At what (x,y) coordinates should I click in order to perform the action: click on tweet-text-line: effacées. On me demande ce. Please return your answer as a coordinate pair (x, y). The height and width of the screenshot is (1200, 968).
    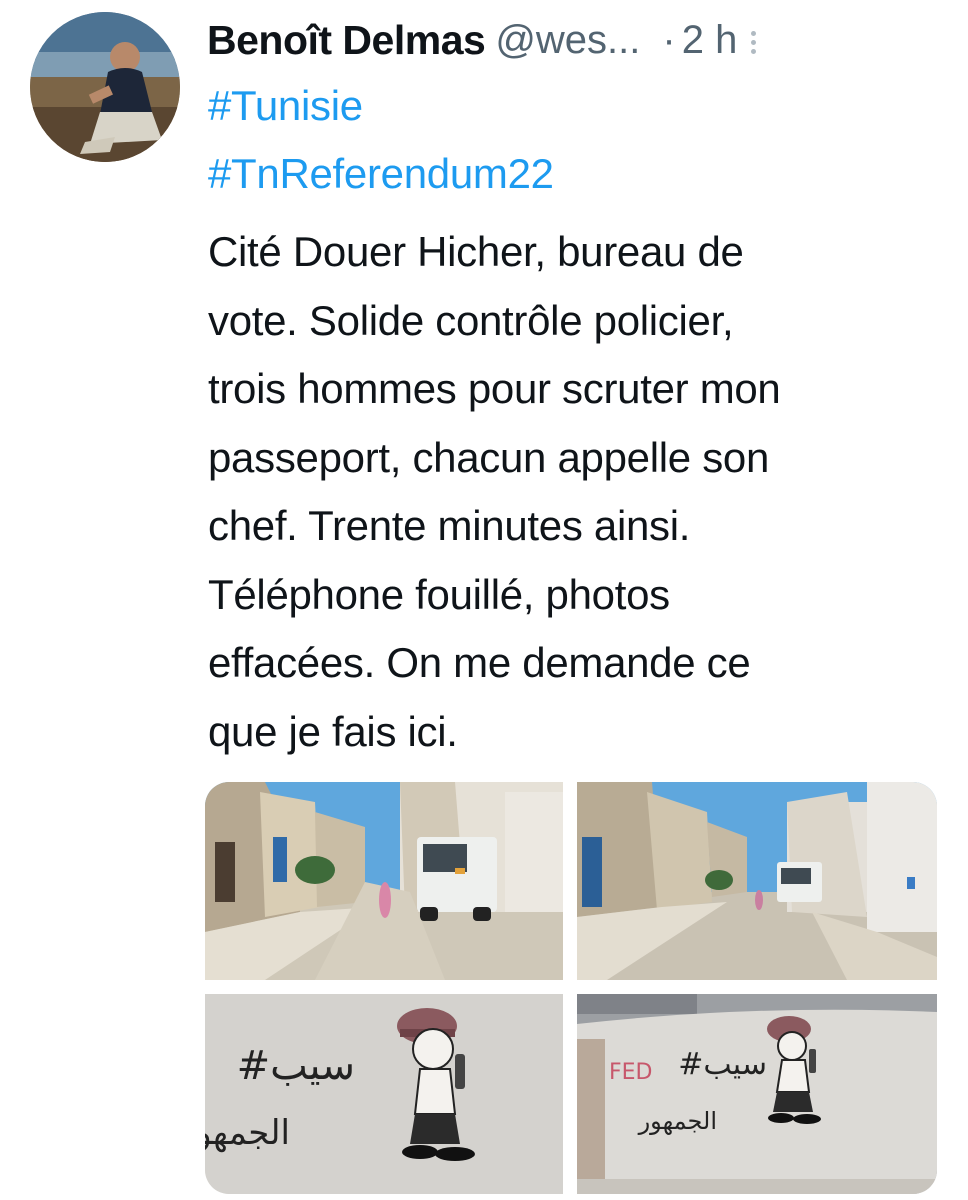
    Looking at the image, I should click on (479, 662).